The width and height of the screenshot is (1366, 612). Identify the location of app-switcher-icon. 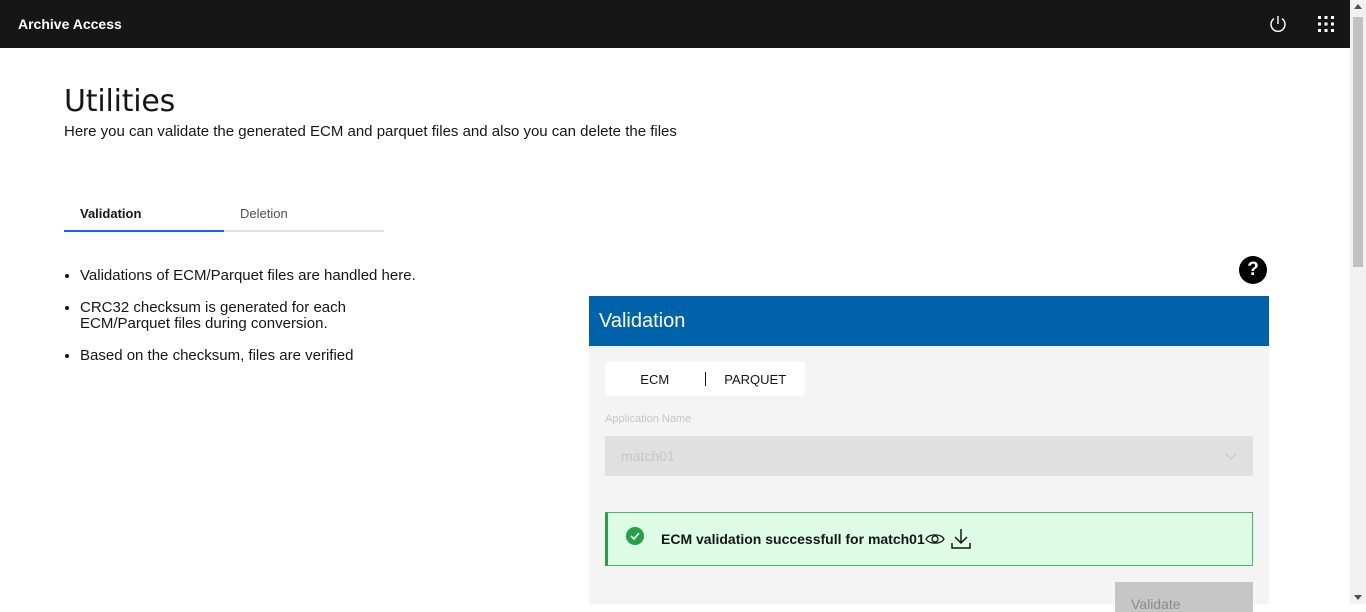
(1326, 24).